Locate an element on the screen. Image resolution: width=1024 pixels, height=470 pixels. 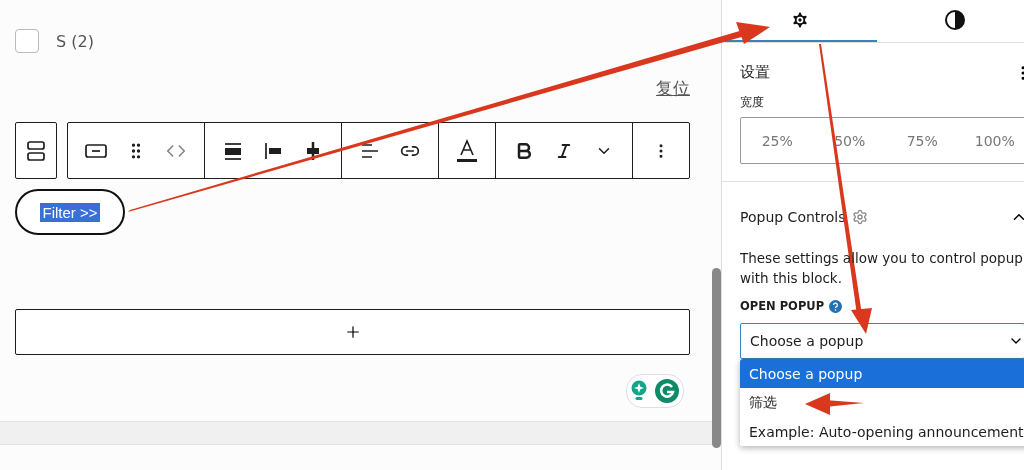
checkbox-label: S (2) is located at coordinates (75, 41).